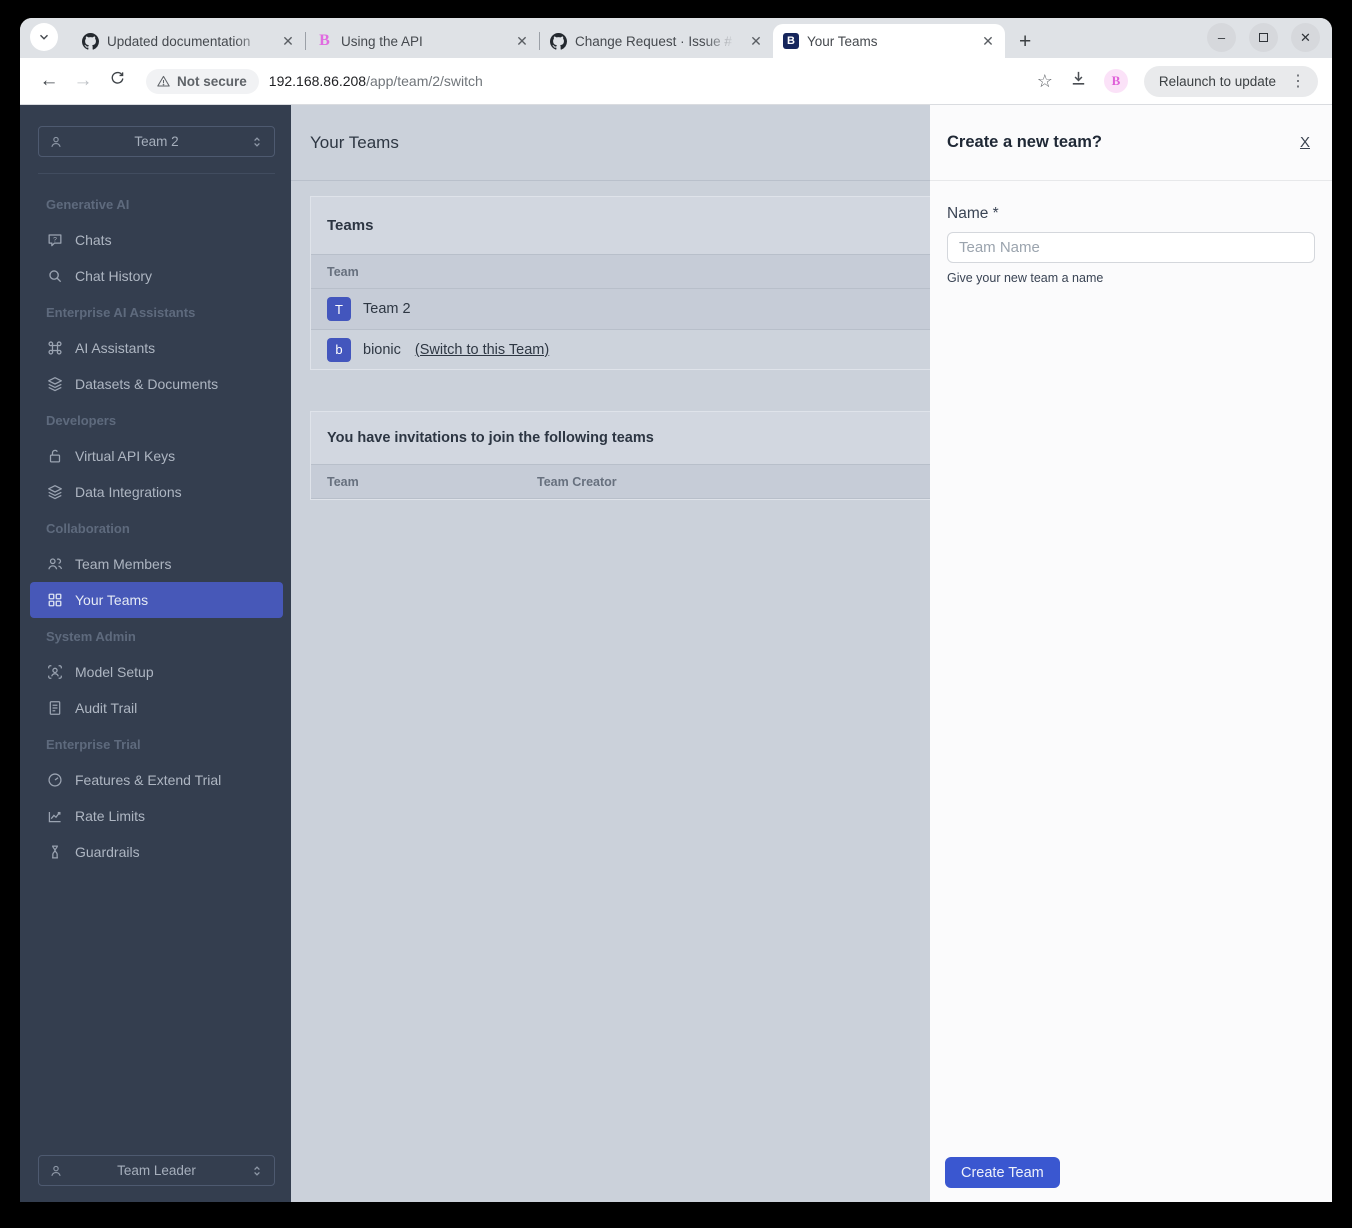  What do you see at coordinates (114, 672) in the screenshot?
I see `sidebar-item-label: Model Setup` at bounding box center [114, 672].